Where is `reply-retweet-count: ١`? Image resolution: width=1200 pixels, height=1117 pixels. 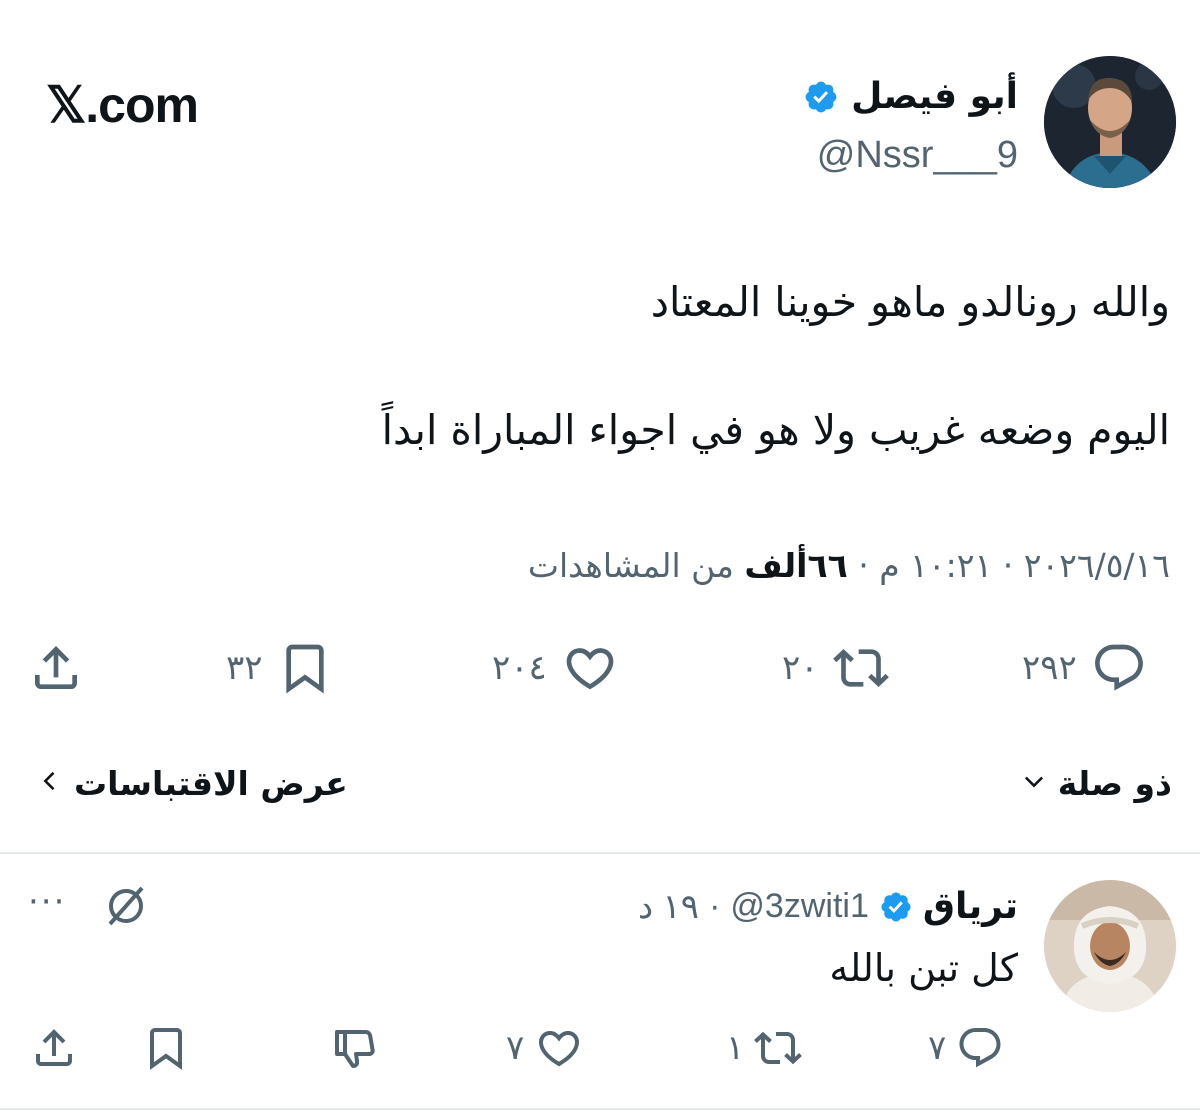
reply-retweet-count: ١ is located at coordinates (735, 1048).